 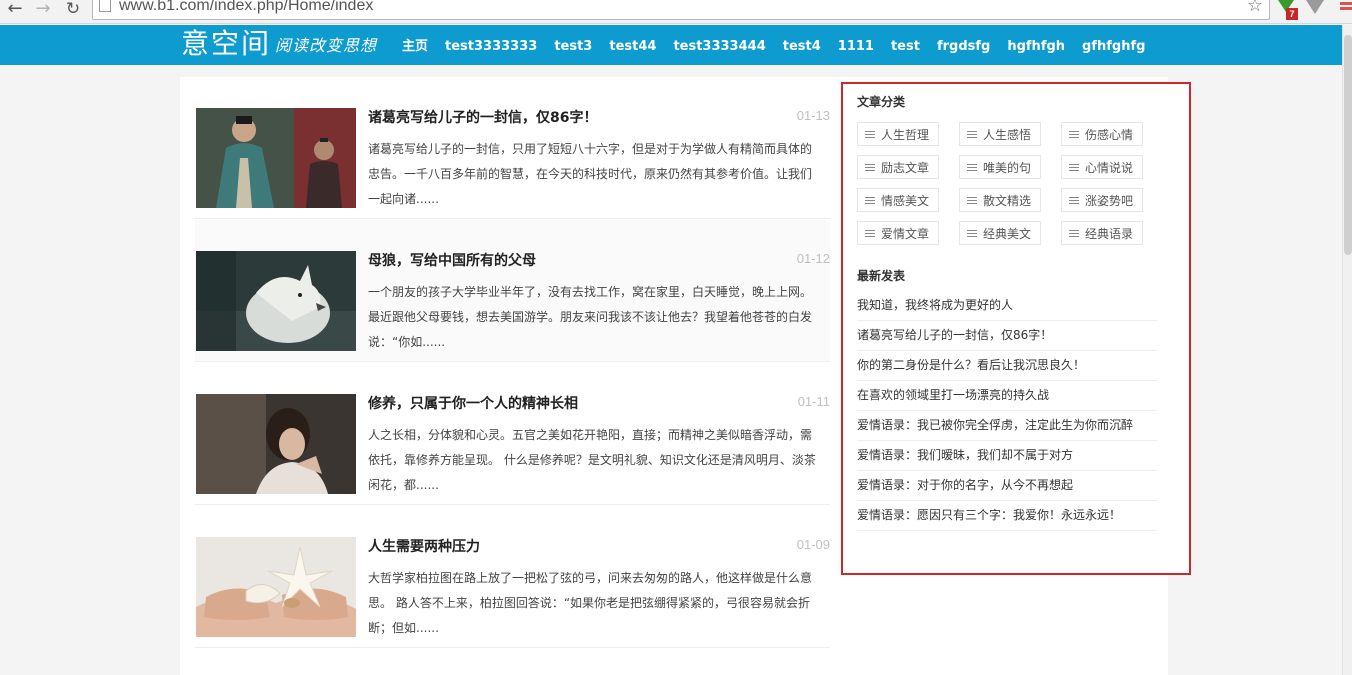 I want to click on article-title: 人生需要两种压力, so click(x=424, y=547).